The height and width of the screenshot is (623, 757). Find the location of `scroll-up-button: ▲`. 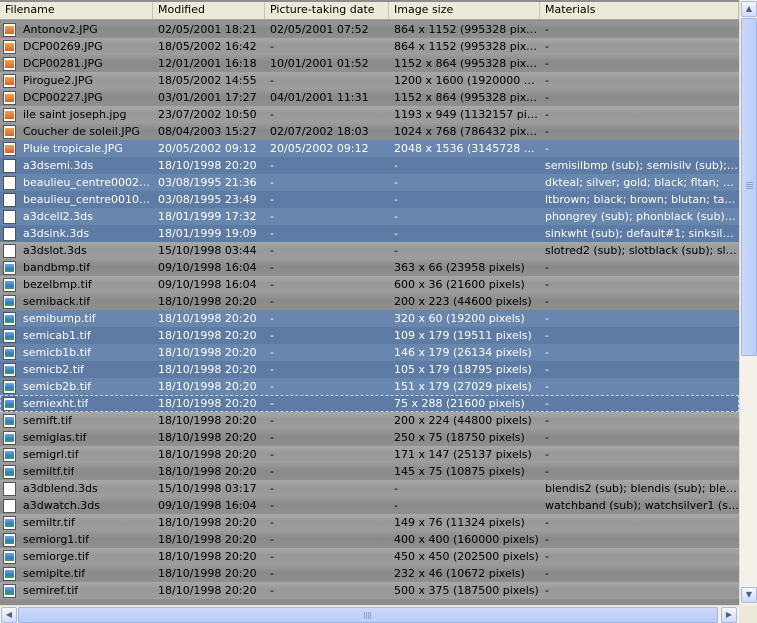

scroll-up-button: ▲ is located at coordinates (749, 9).